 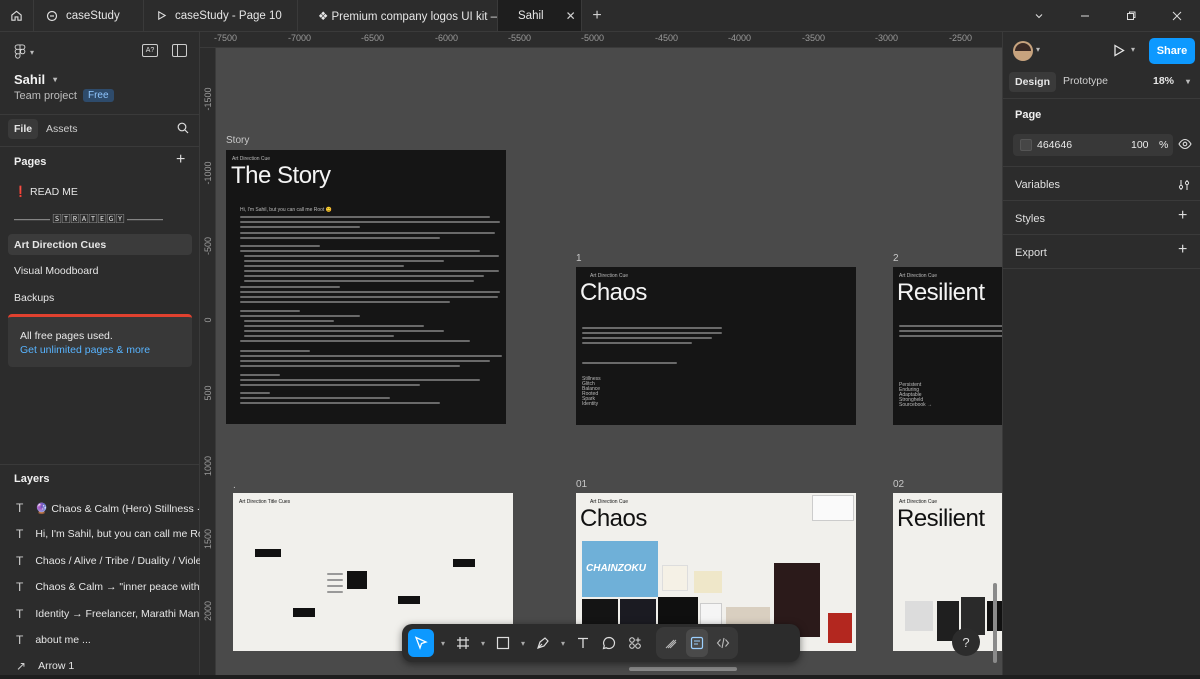 I want to click on main-menu-button: ▾, so click(x=24, y=52).